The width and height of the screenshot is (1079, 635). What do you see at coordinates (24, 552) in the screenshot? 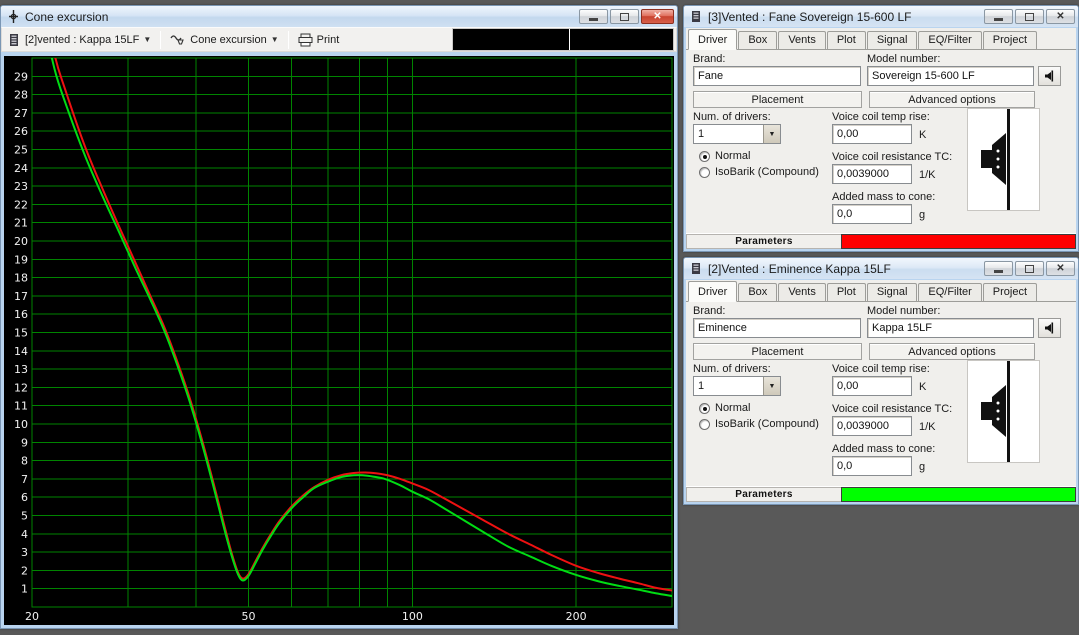
I see `svg-text: 3` at bounding box center [24, 552].